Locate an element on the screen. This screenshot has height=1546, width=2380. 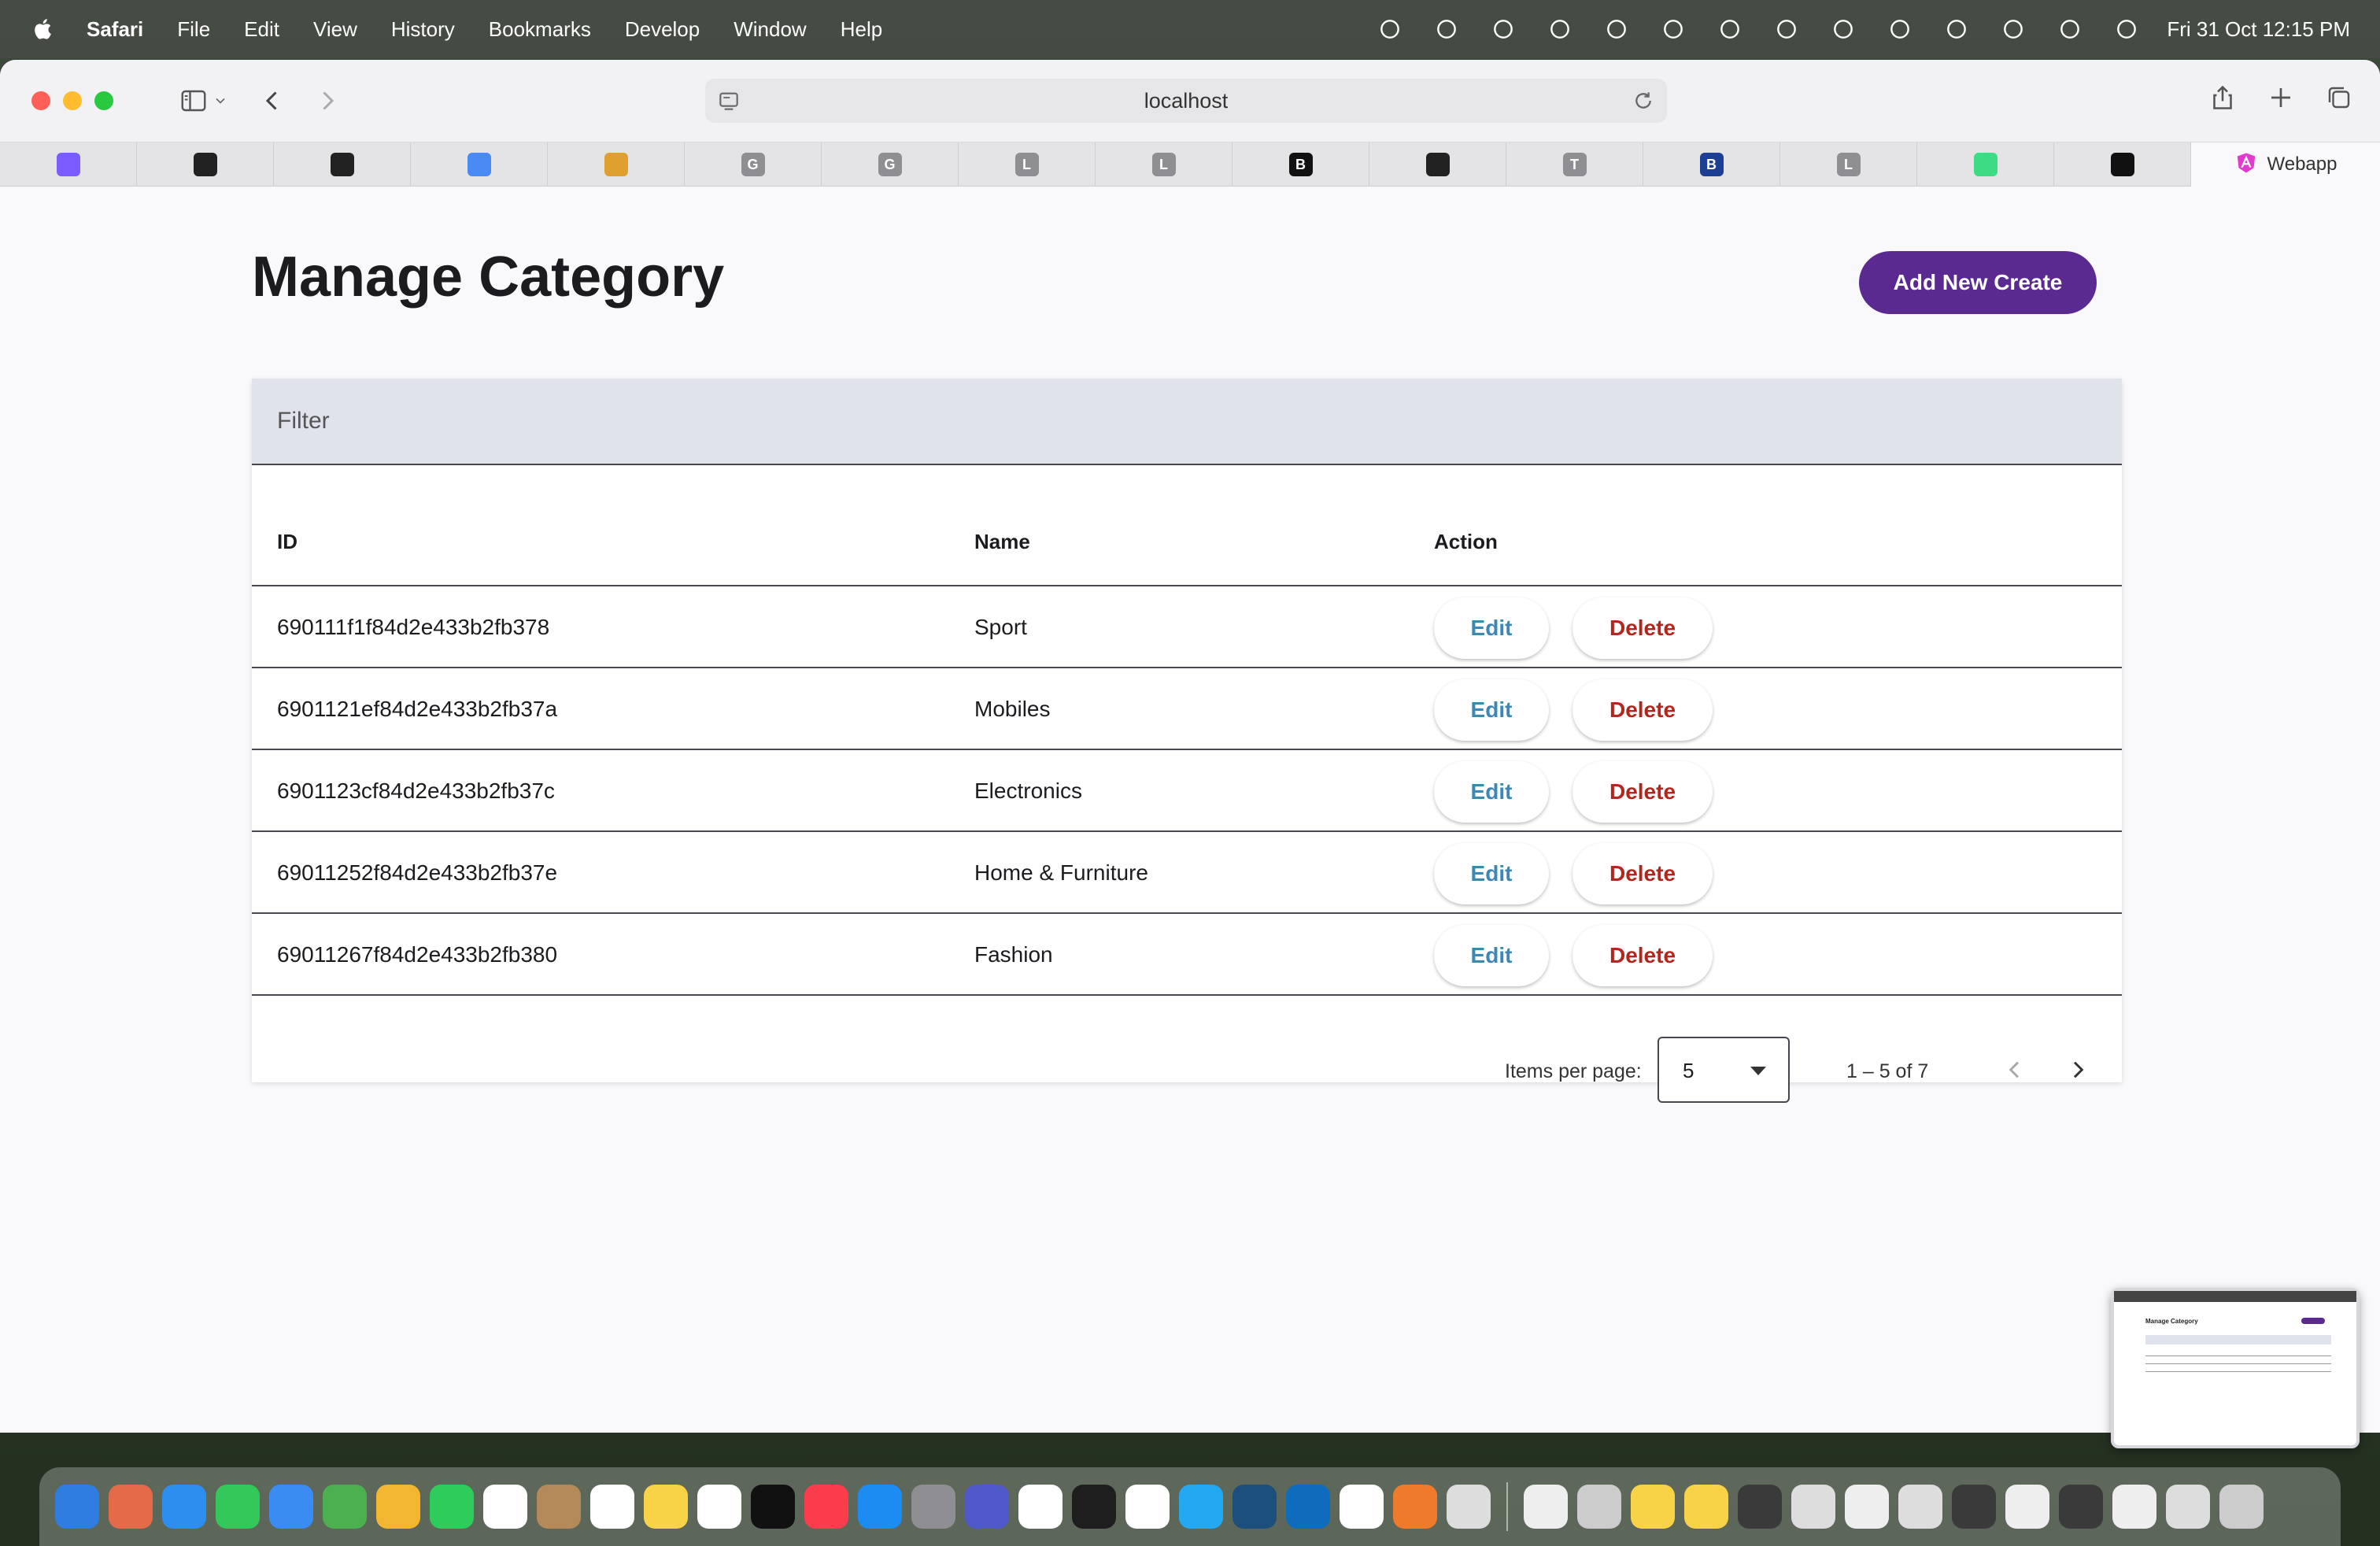
maps-icon is located at coordinates (345, 1507).